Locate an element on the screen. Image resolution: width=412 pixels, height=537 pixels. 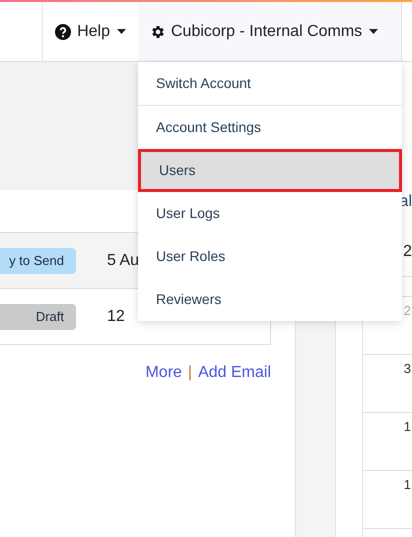
dropdown-menu-item: Switch Account is located at coordinates (270, 83).